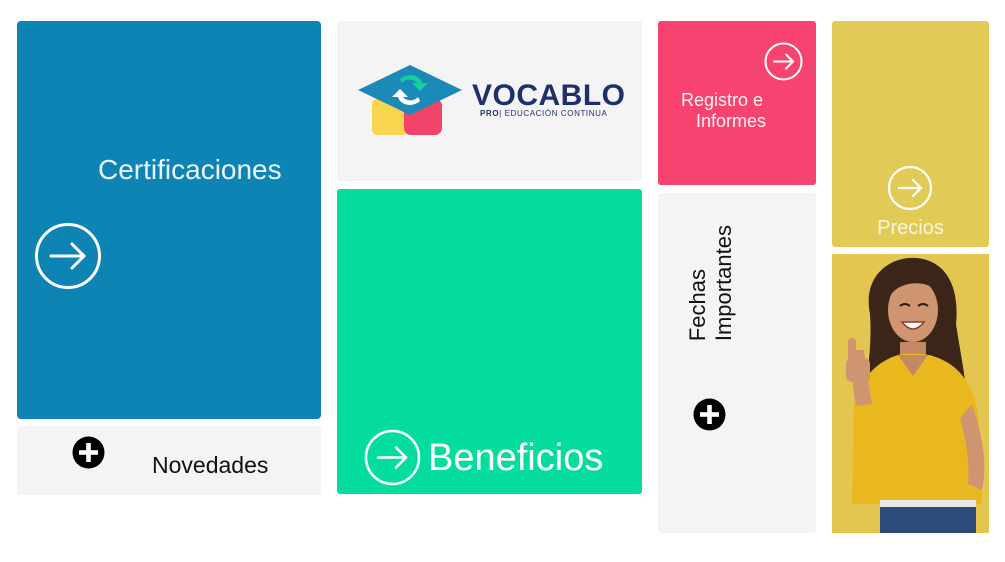 The image size is (1005, 562). I want to click on logo-wordmark: VOCABLO, so click(549, 95).